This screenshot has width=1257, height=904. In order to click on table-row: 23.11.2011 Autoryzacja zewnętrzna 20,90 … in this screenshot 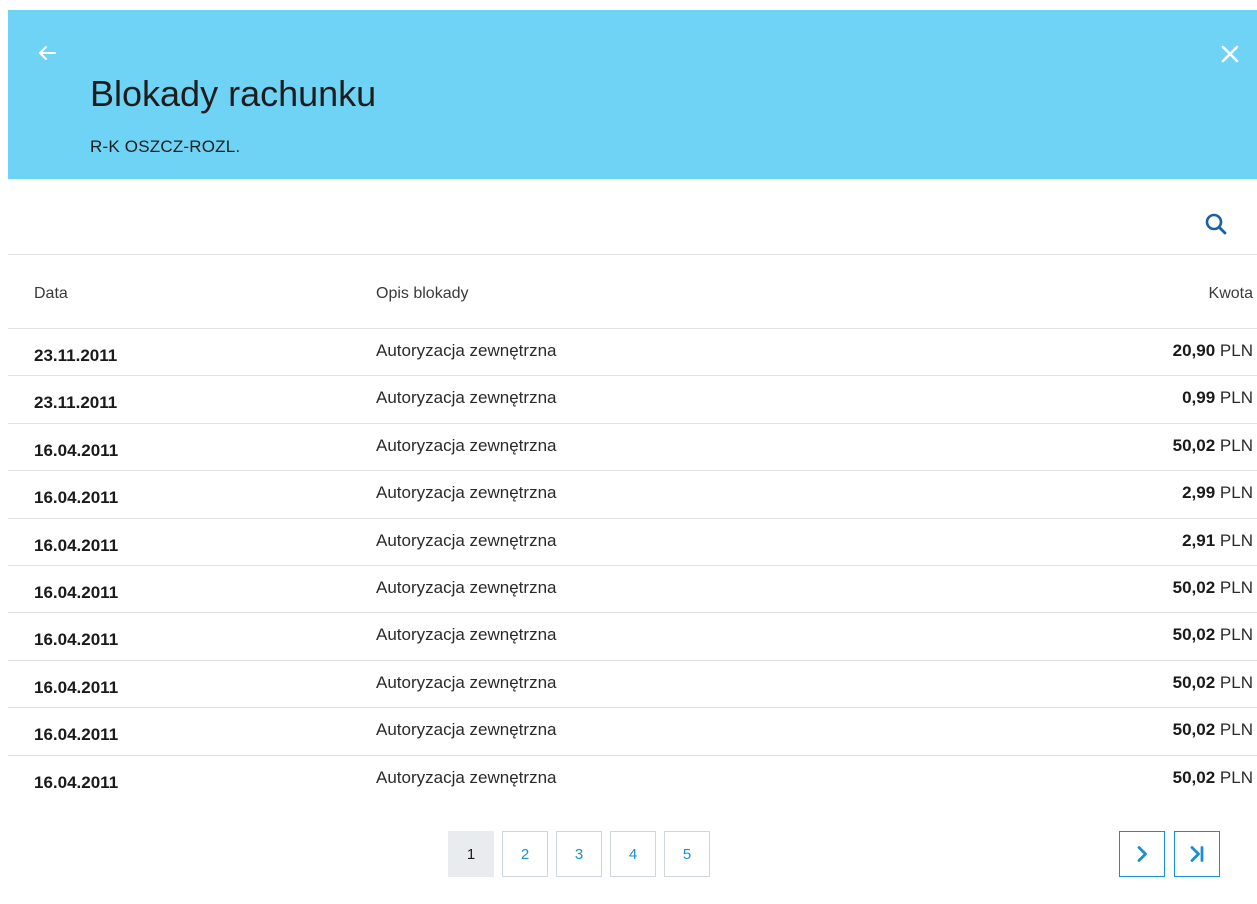, I will do `click(632, 353)`.